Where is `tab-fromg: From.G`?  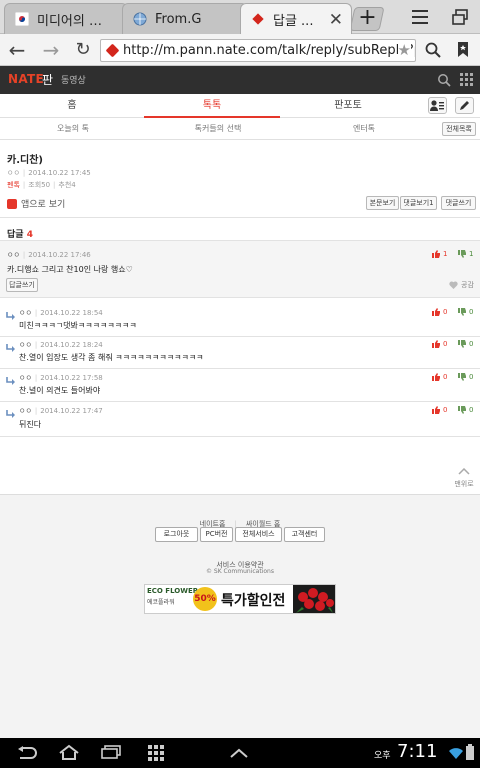 tab-fromg: From.G is located at coordinates (185, 18).